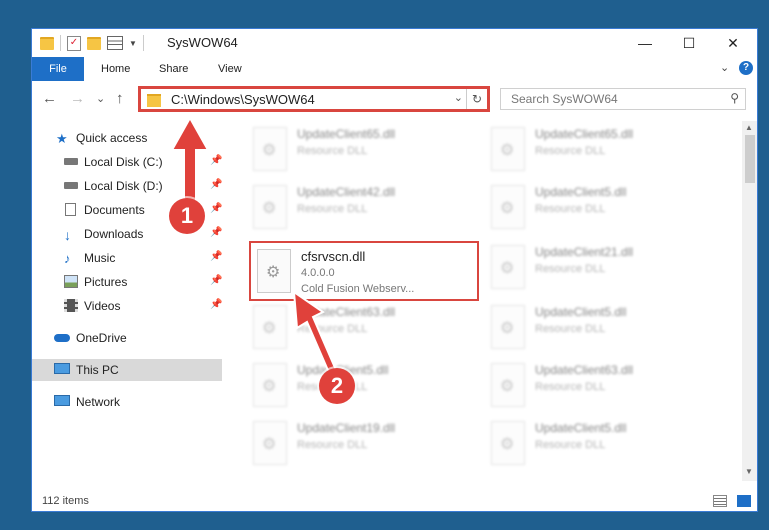 Image resolution: width=769 pixels, height=530 pixels. What do you see at coordinates (120, 98) in the screenshot?
I see `up-button: ↑` at bounding box center [120, 98].